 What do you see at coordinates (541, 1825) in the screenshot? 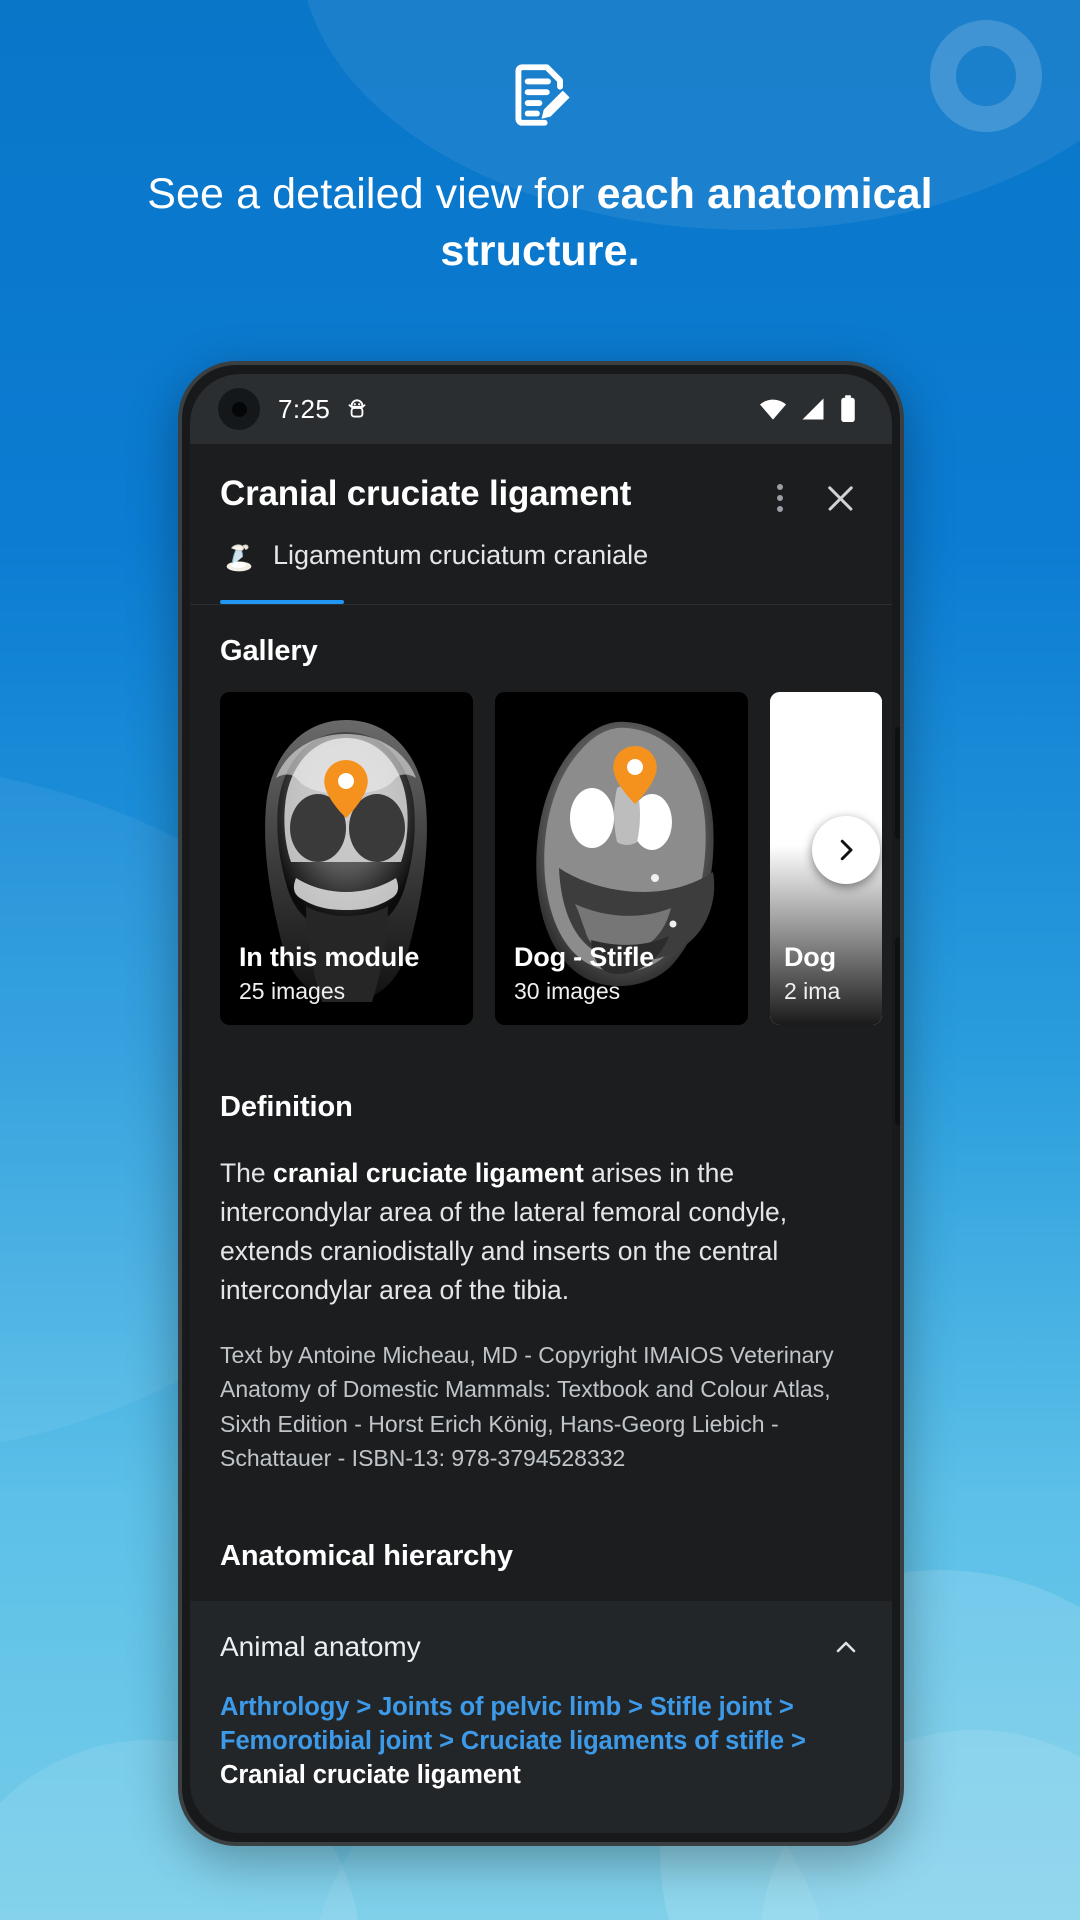
I see `home-indicator-area` at bounding box center [541, 1825].